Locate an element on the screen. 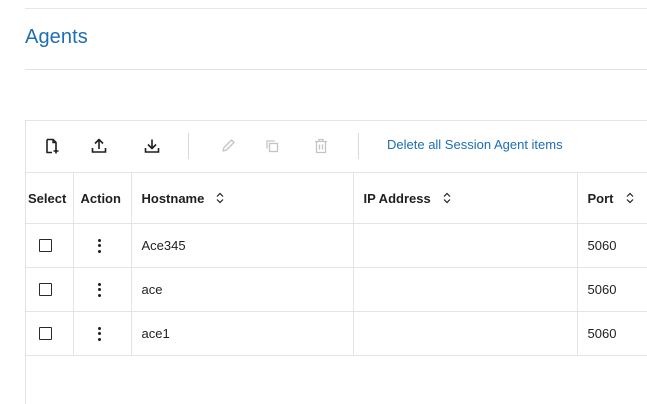 The image size is (647, 404). edit-icon is located at coordinates (228, 146).